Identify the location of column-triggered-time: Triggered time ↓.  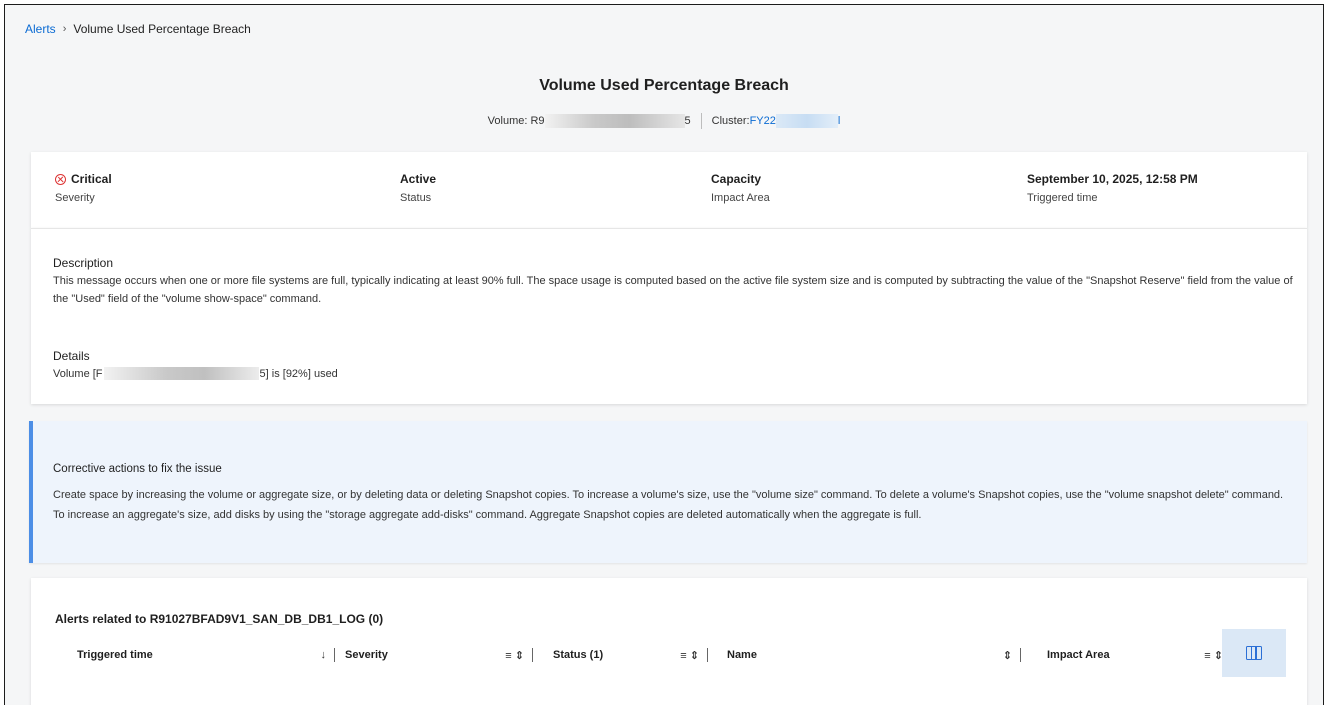
(206, 655).